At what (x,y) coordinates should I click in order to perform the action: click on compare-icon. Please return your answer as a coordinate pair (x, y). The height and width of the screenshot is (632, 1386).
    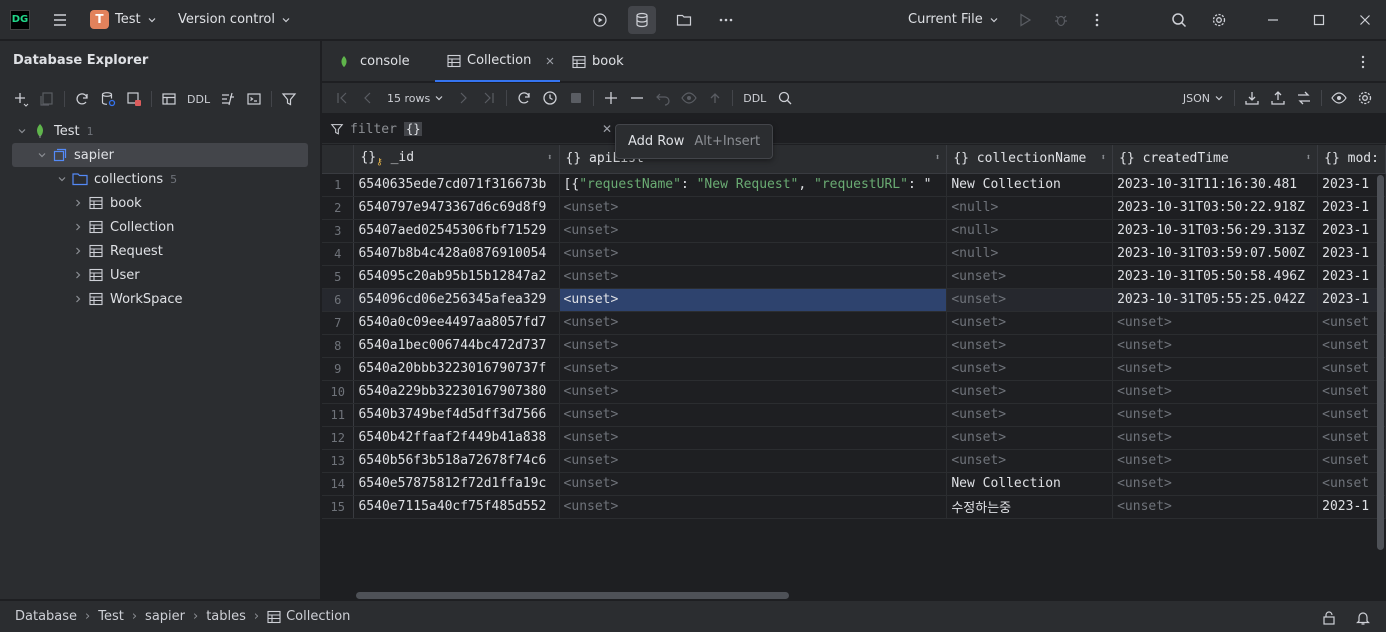
    Looking at the image, I should click on (1304, 98).